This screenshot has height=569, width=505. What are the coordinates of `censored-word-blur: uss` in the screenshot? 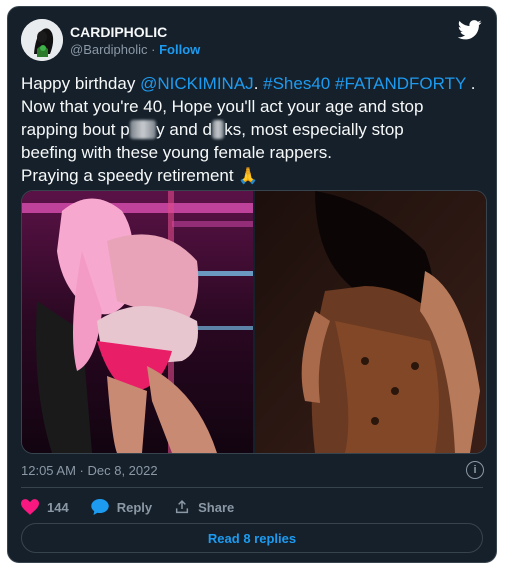 It's located at (143, 129).